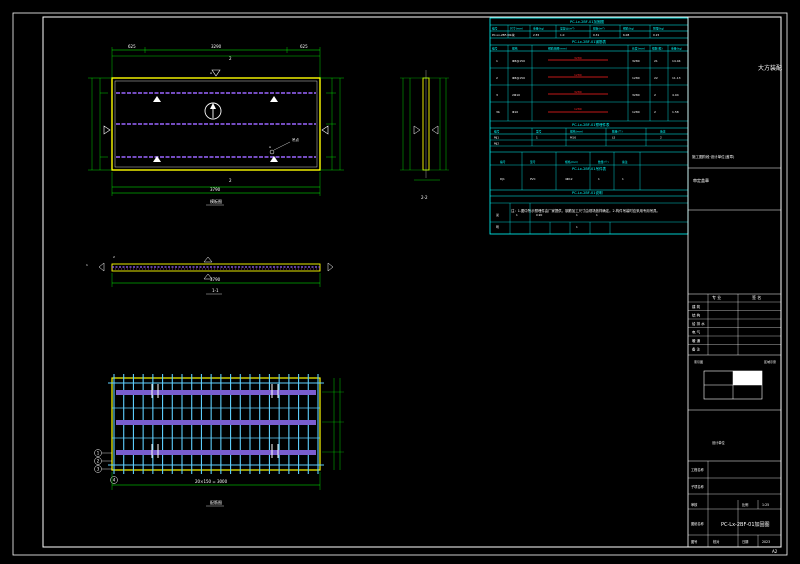 Image resolution: width=800 pixels, height=564 pixels. I want to click on table-cell: 2.55, so click(536, 35).